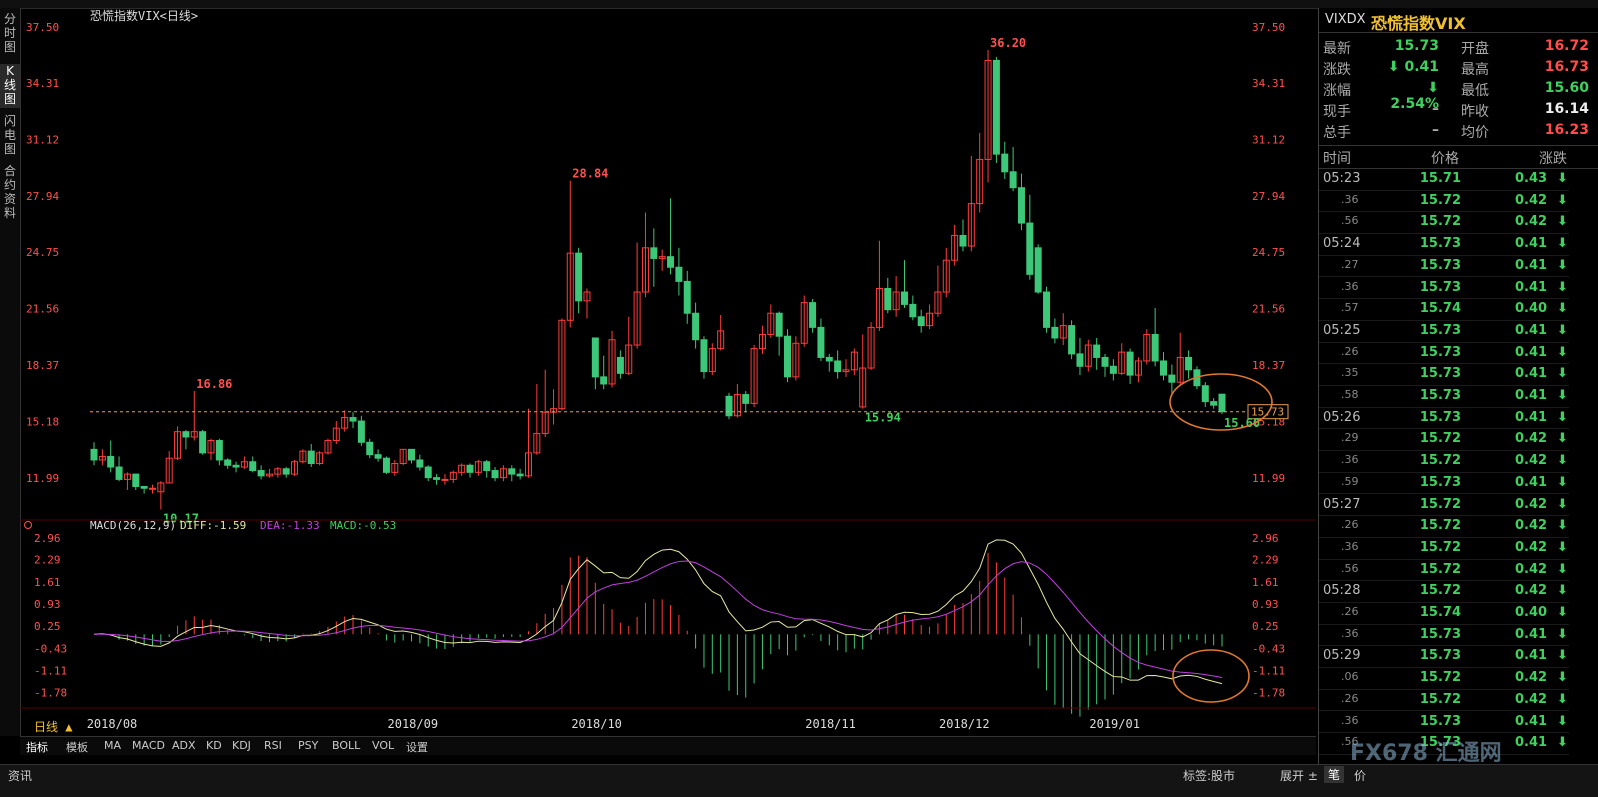  Describe the element at coordinates (10, 86) in the screenshot. I see `tab-kline-chart: K 线 图` at that location.